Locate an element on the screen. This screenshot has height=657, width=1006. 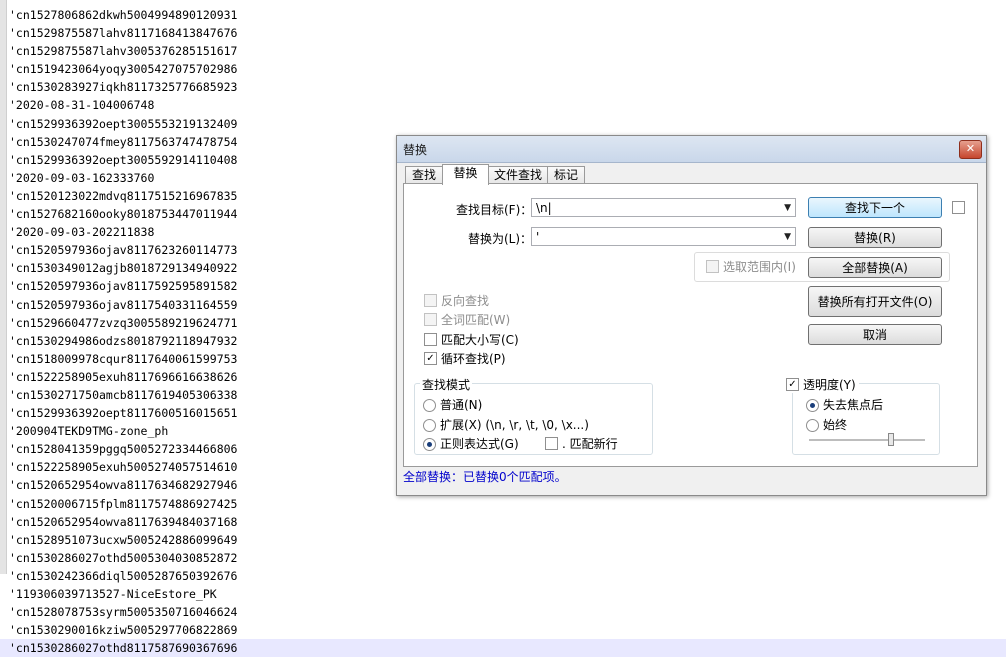
editor-line: '119306039713527-NiceEstore_PK is located at coordinates (507, 594).